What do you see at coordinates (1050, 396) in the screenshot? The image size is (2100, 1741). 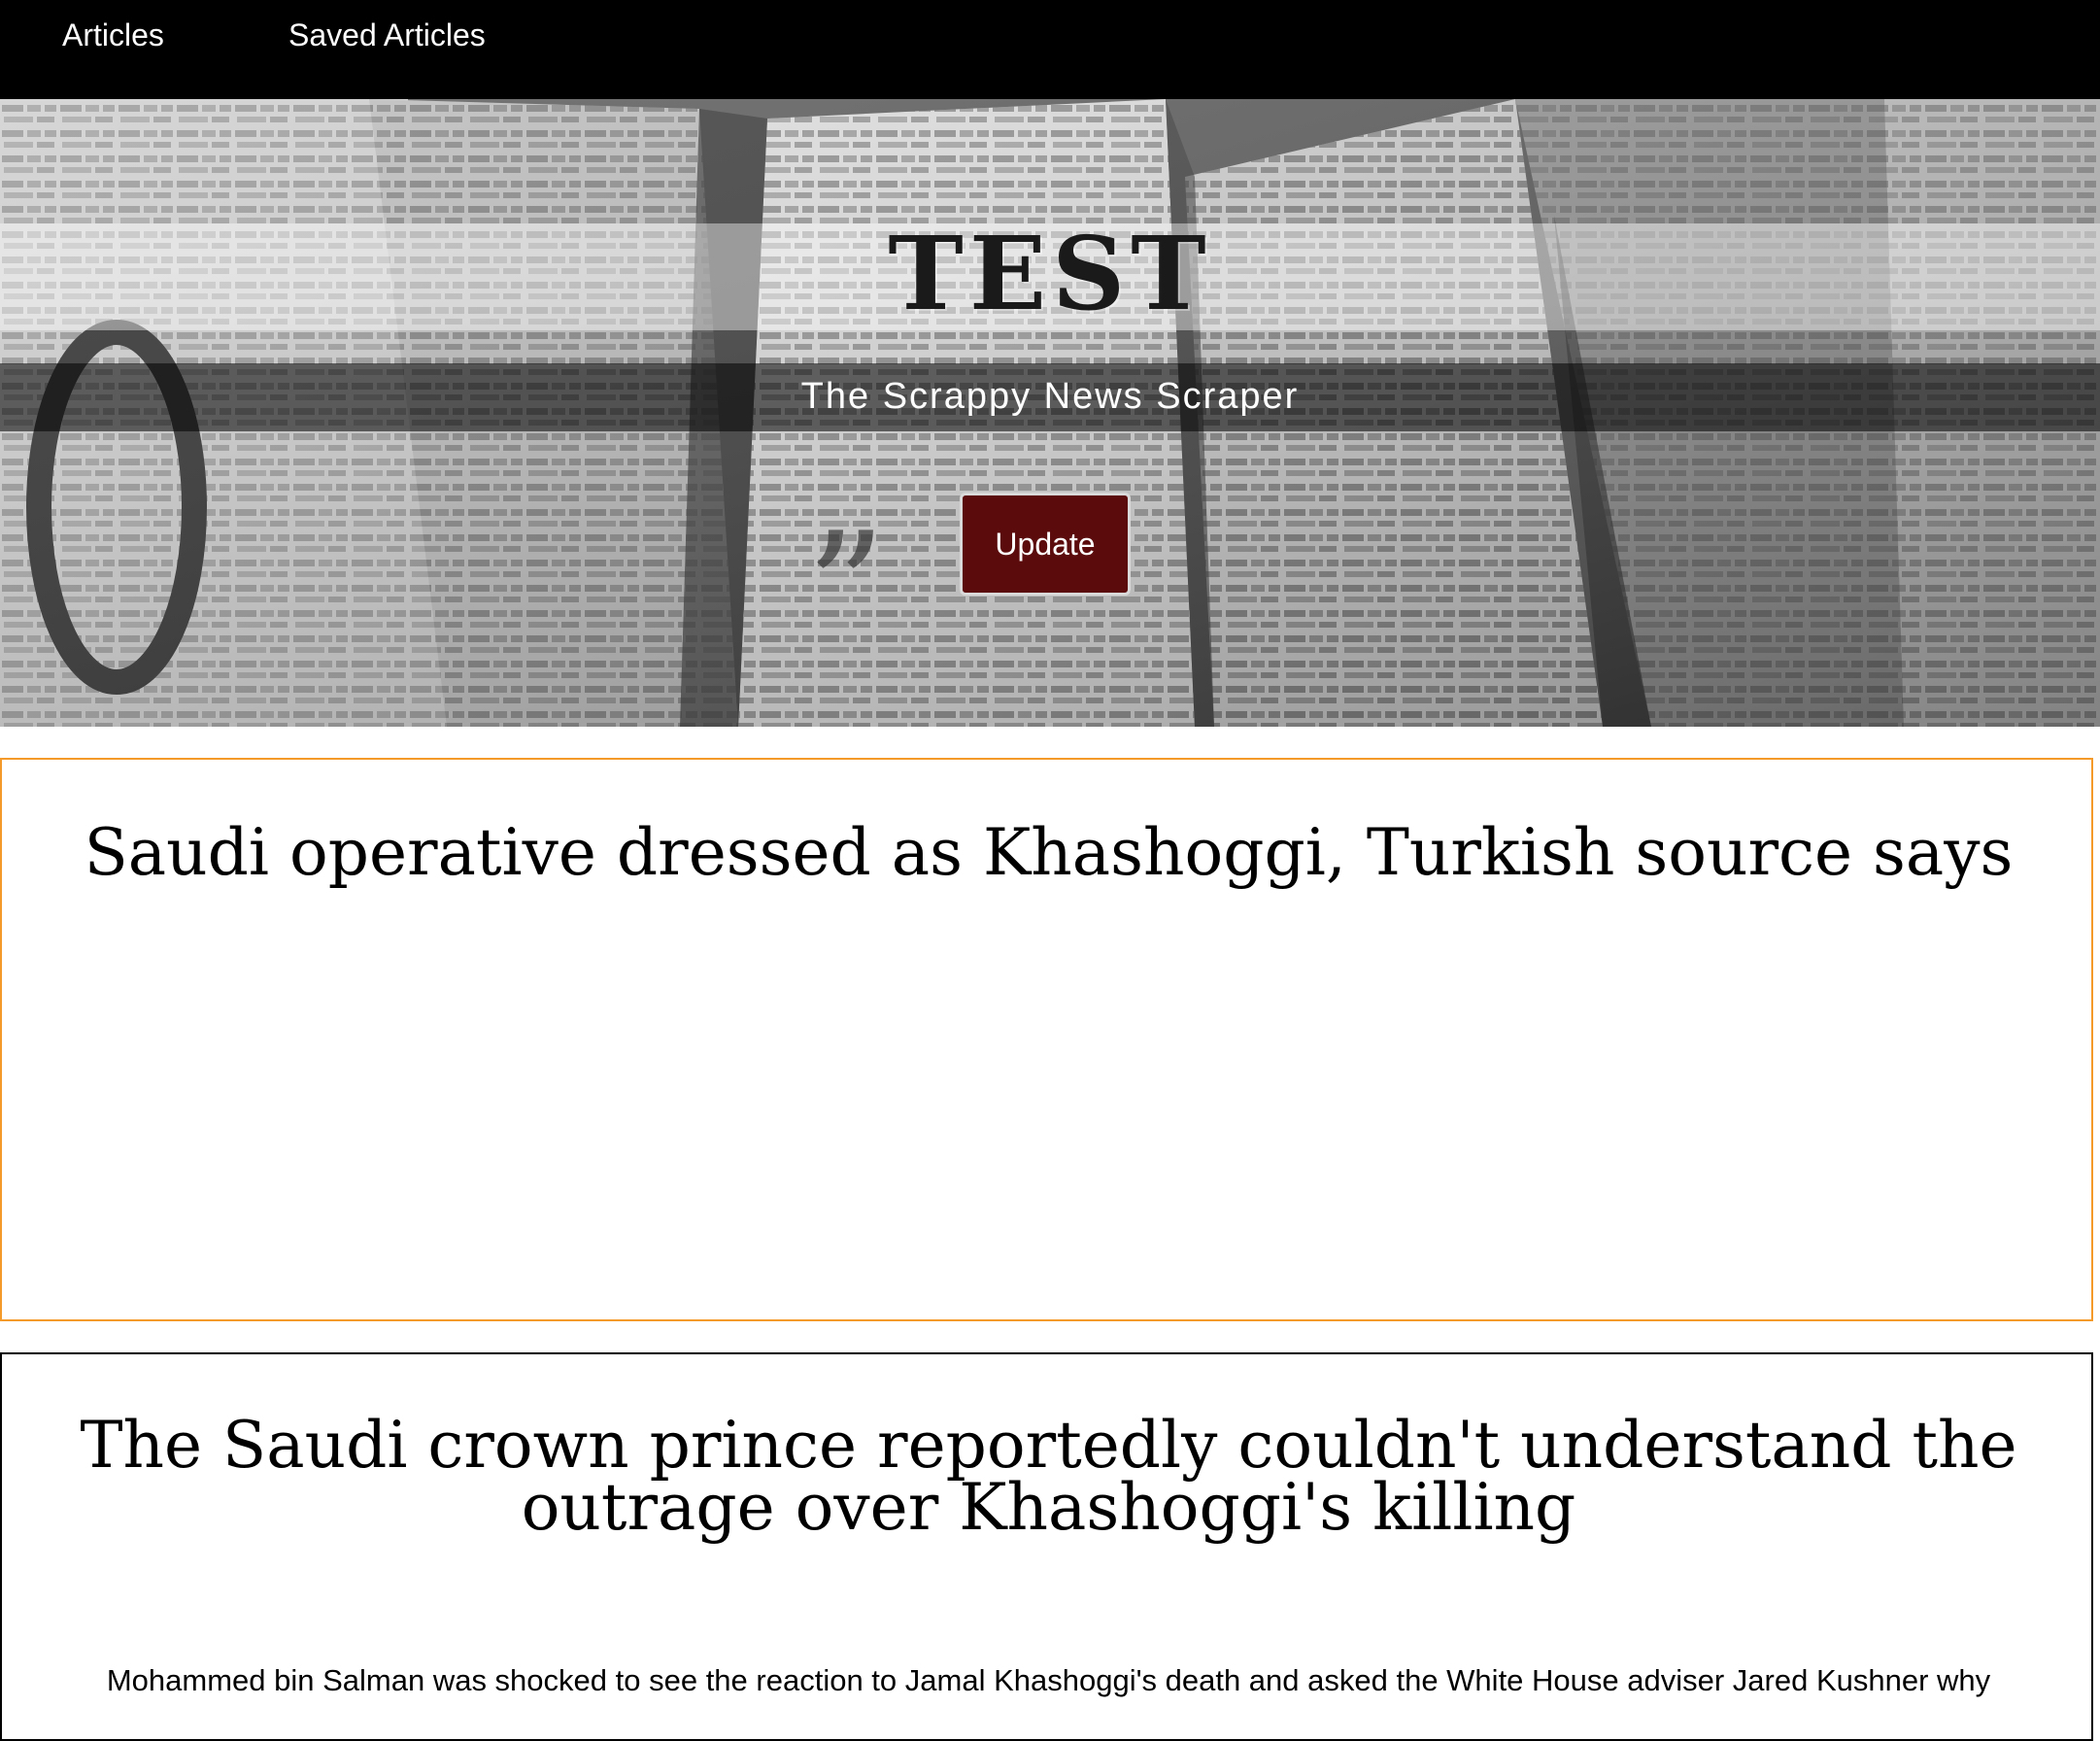 I see `site-subtitle: The Scrappy News Scraper` at bounding box center [1050, 396].